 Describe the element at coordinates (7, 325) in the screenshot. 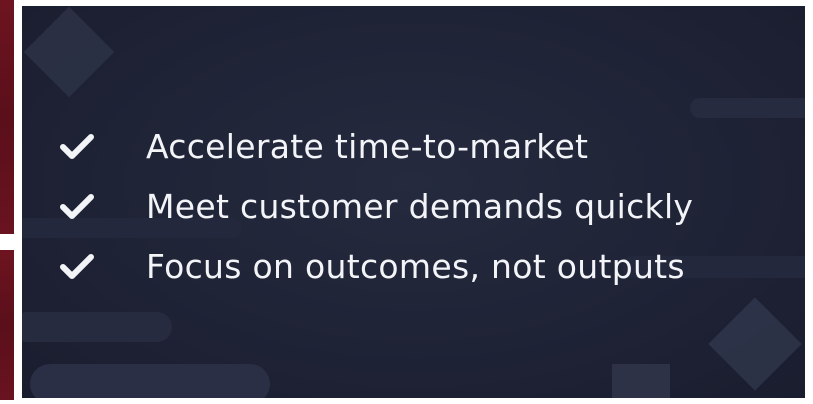

I see `adjacent-thumbnail-bottom` at that location.